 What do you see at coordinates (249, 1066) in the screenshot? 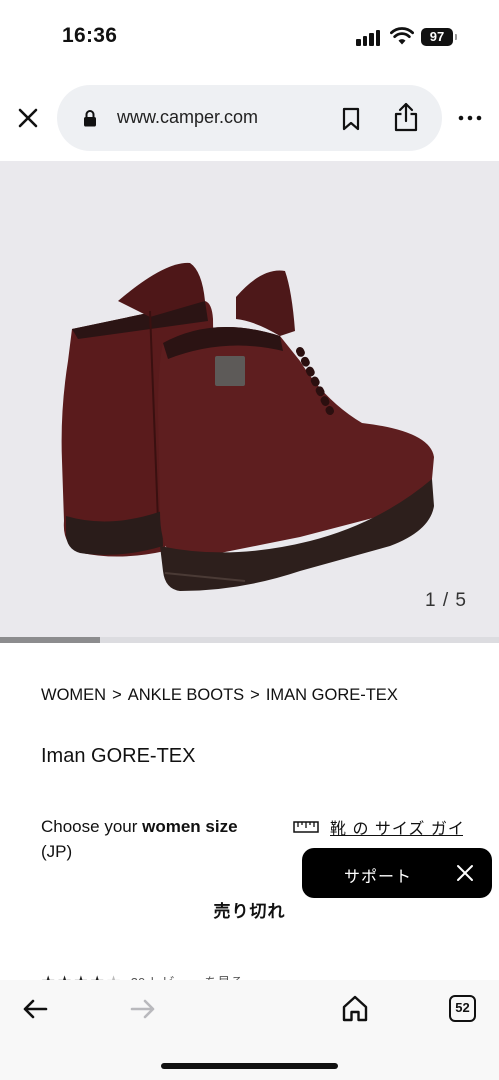
I see `home-indicator` at bounding box center [249, 1066].